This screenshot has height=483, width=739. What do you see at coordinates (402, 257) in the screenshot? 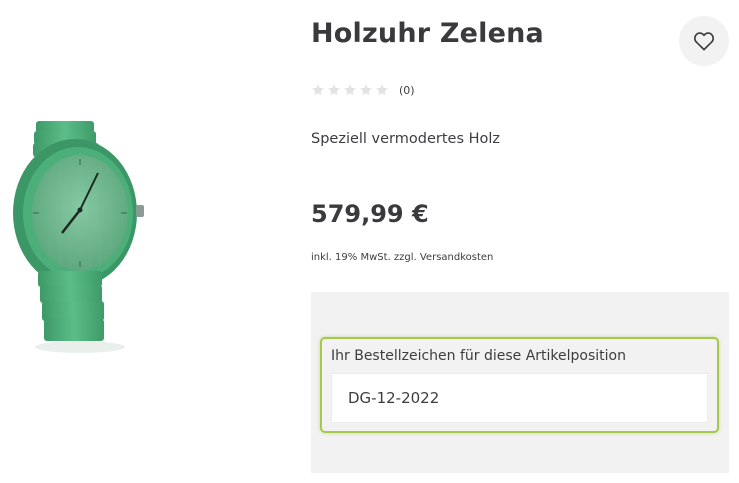
I see `tax-shipping-note: inkl. 19% MwSt. zzgl. Versandkosten` at bounding box center [402, 257].